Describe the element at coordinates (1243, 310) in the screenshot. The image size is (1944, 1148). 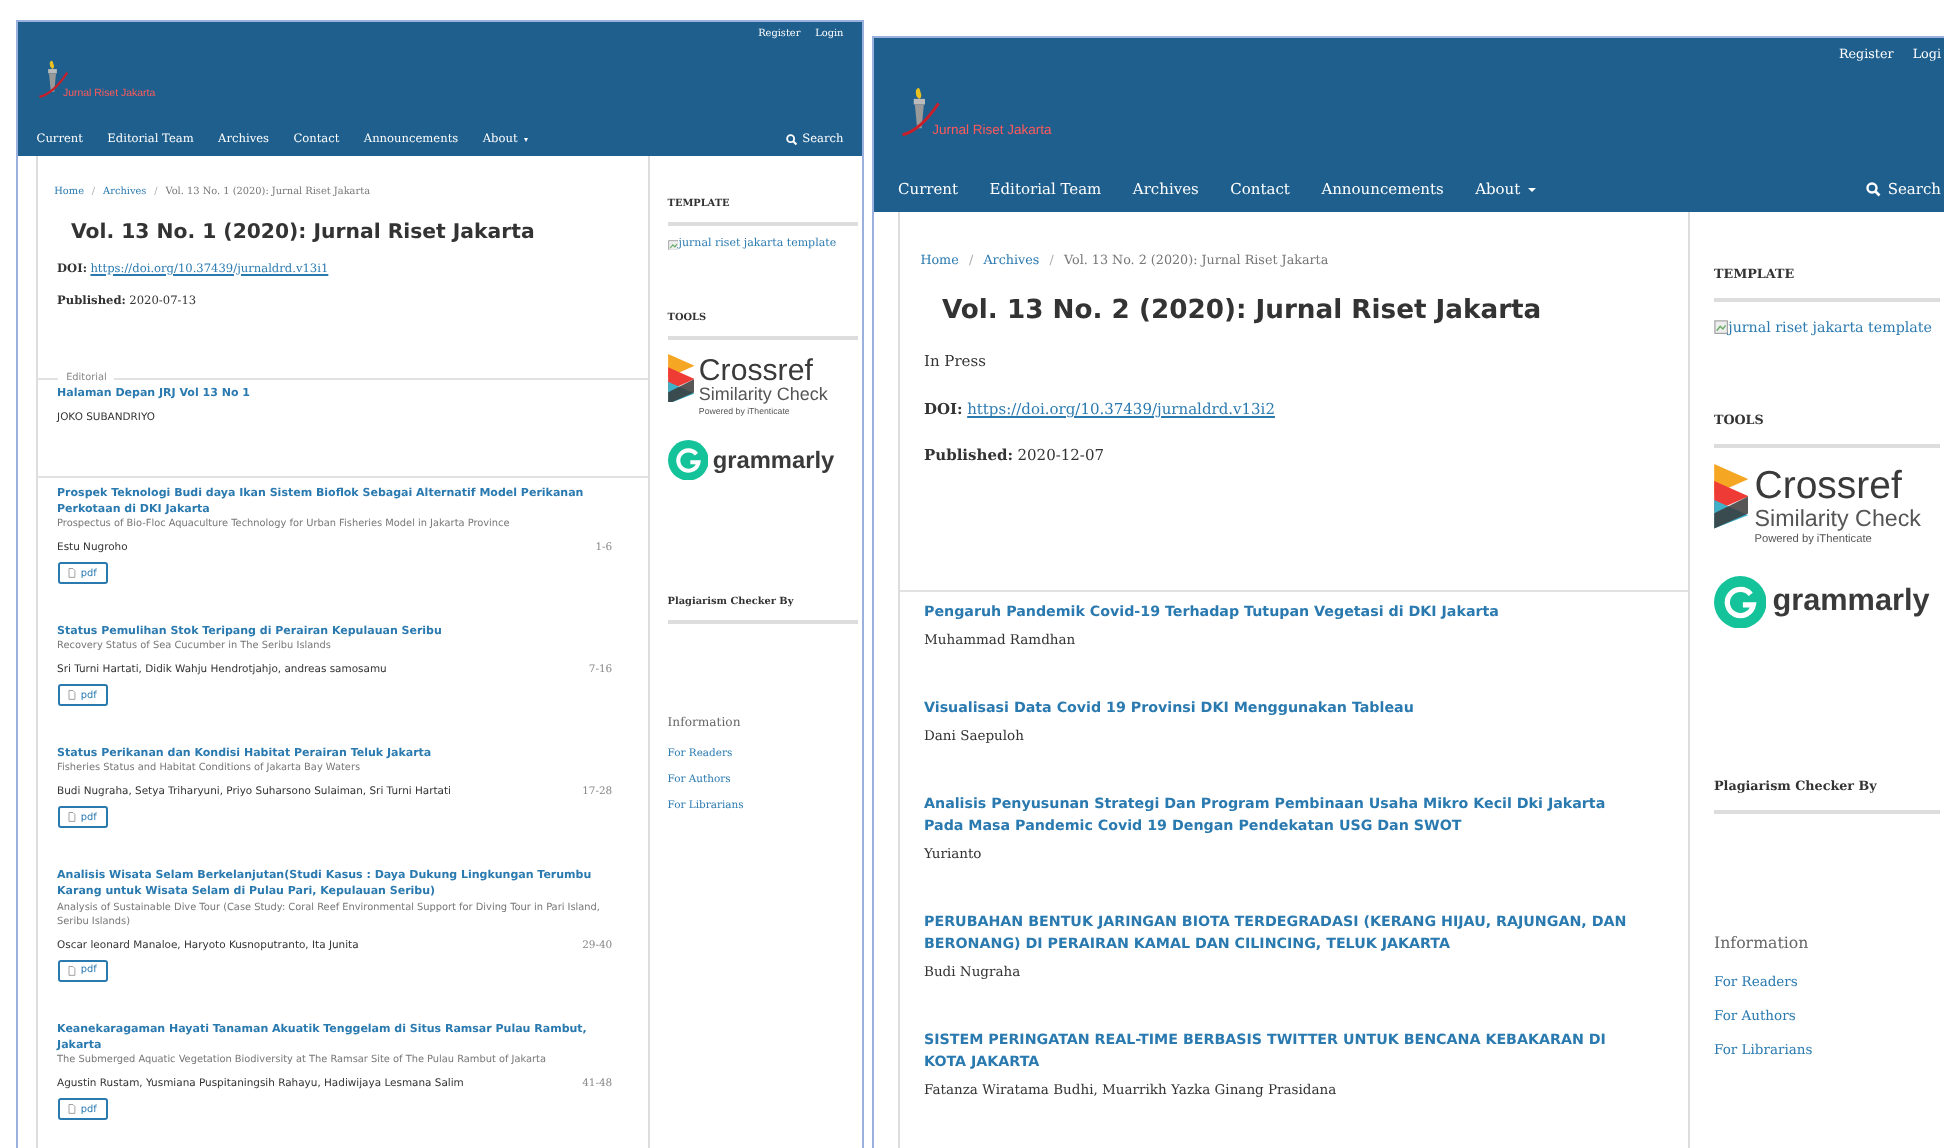
I see `issue-title: Vol. 13 No. 2 (2020): Jurnal Riset Jakarta` at that location.